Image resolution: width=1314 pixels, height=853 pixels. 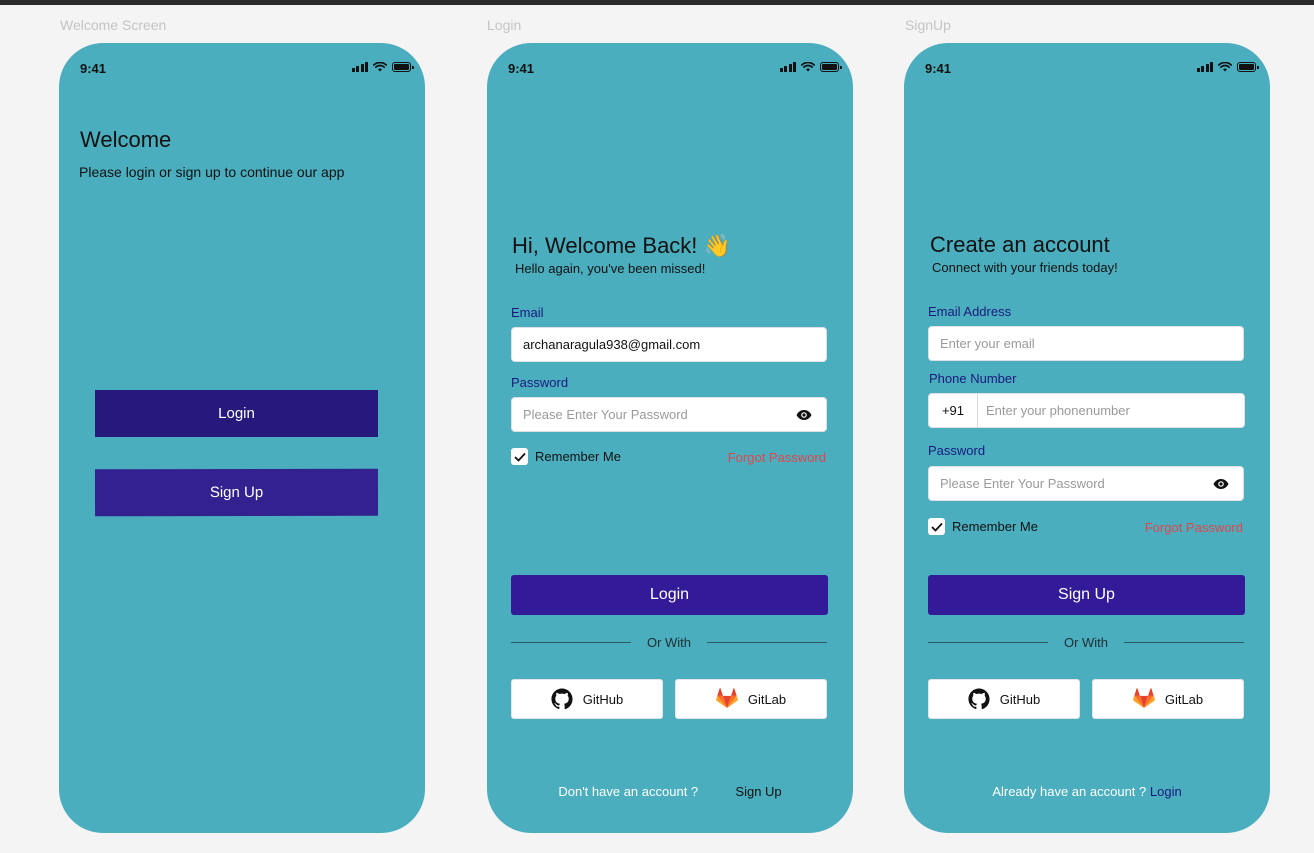 I want to click on welcome-title: Welcome, so click(x=126, y=139).